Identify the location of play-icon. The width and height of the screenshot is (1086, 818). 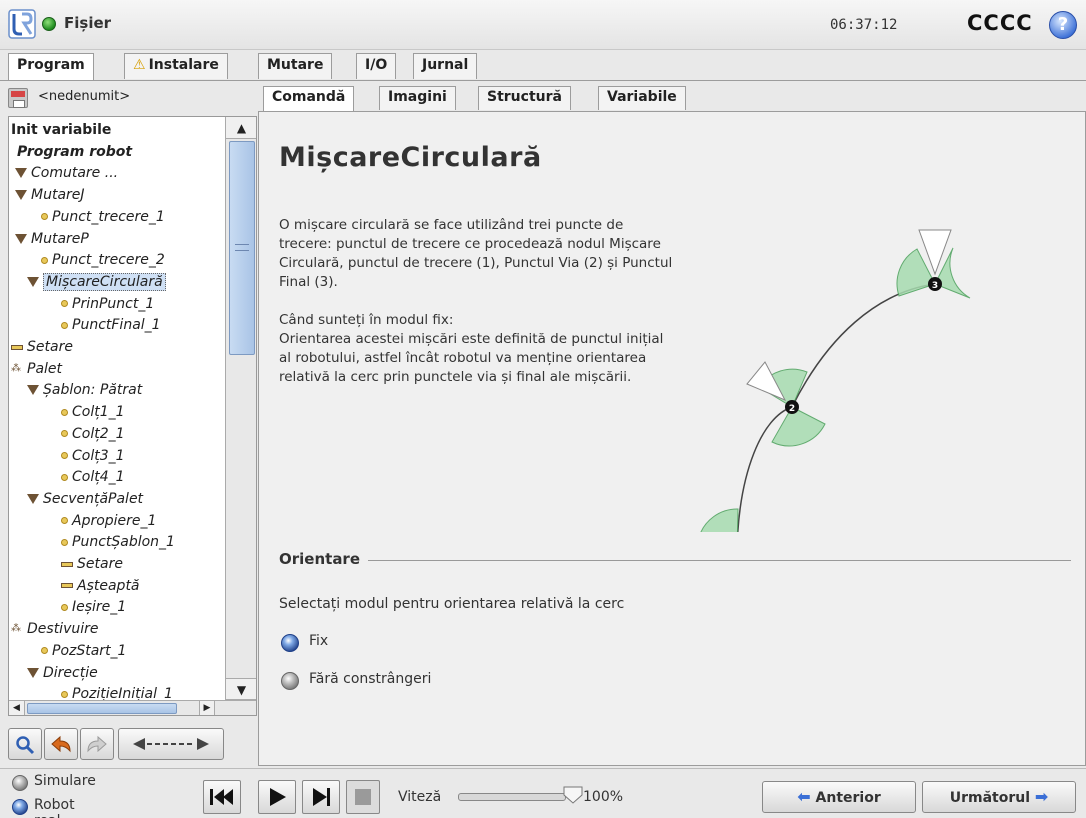
(278, 797).